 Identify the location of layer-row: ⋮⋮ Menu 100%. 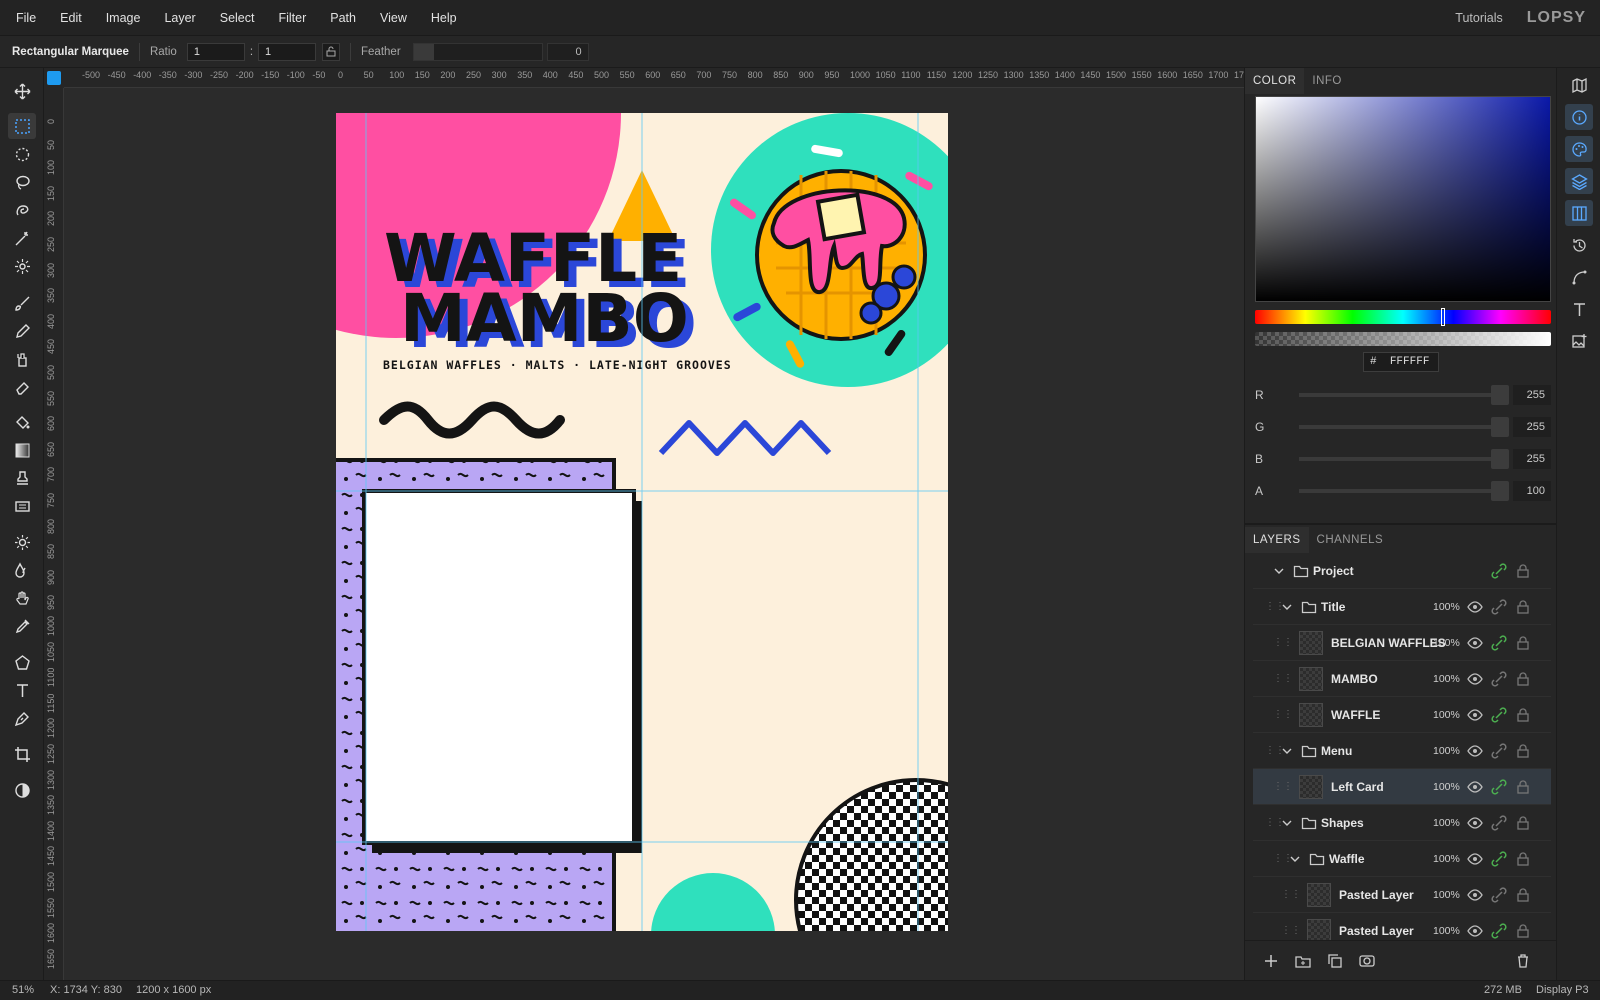
(1402, 751).